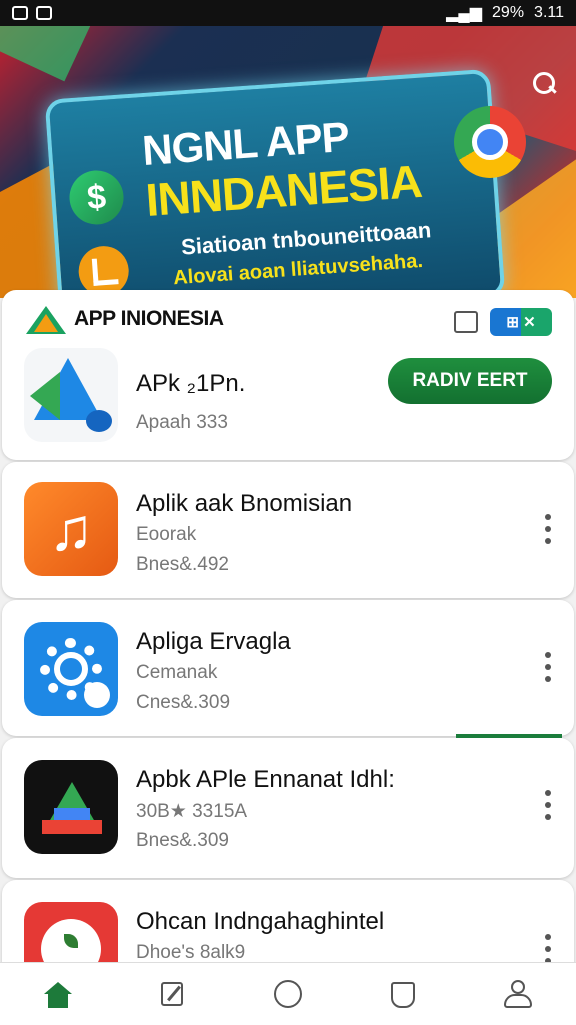  Describe the element at coordinates (518, 994) in the screenshot. I see `profile-icon` at that location.